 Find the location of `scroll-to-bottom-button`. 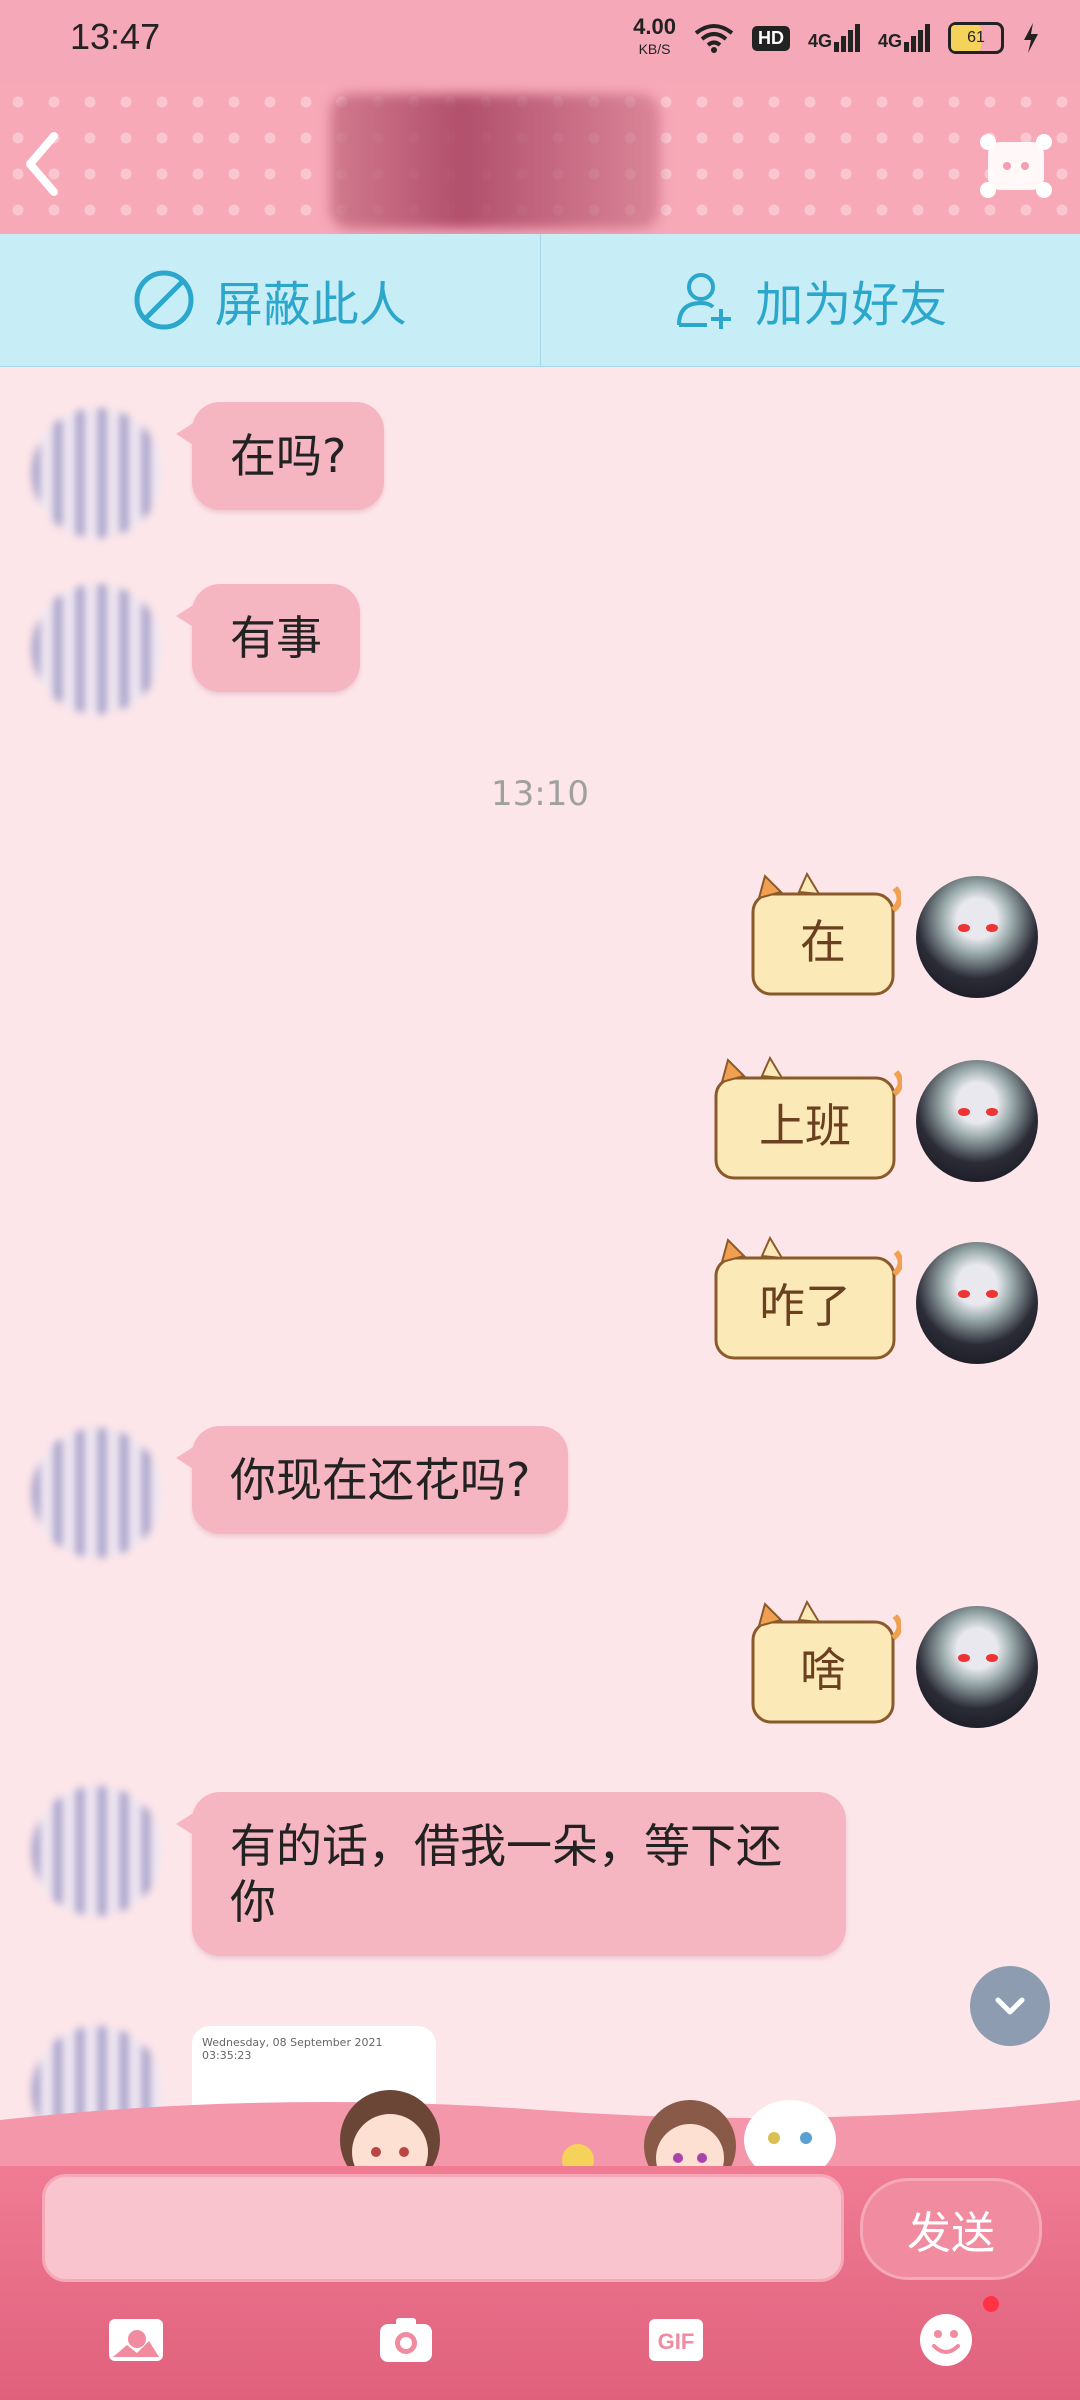

scroll-to-bottom-button is located at coordinates (1010, 2006).